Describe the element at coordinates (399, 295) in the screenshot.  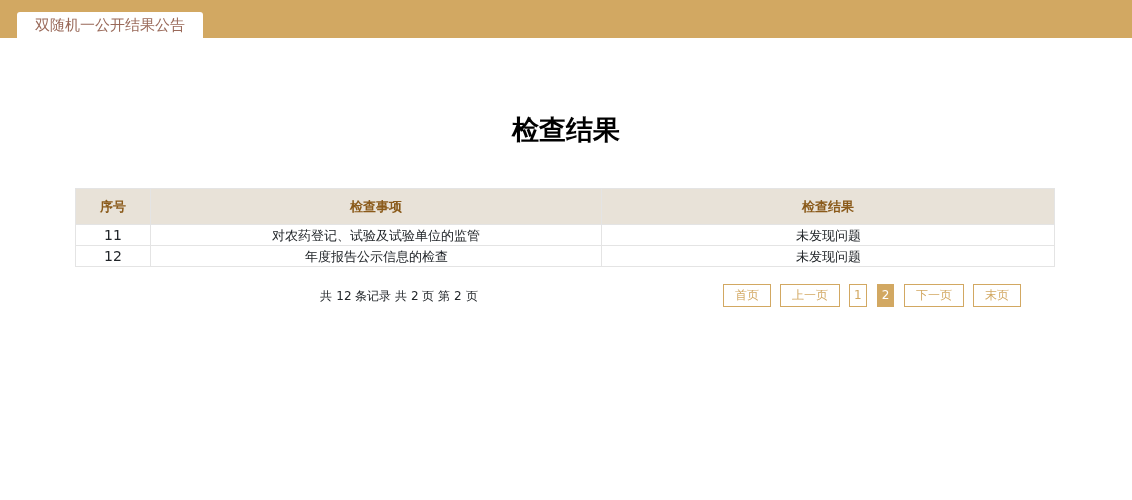
I see `pager-summary: 共 12 条记录 共 2 页 第 2 页` at that location.